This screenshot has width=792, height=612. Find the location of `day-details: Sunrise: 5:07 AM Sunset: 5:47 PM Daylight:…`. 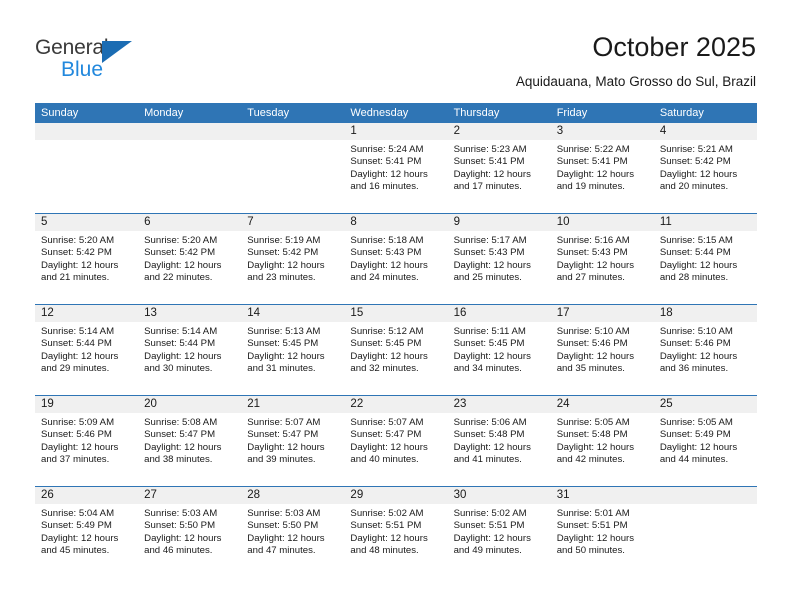

day-details: Sunrise: 5:07 AM Sunset: 5:47 PM Daylight:… is located at coordinates (292, 439).